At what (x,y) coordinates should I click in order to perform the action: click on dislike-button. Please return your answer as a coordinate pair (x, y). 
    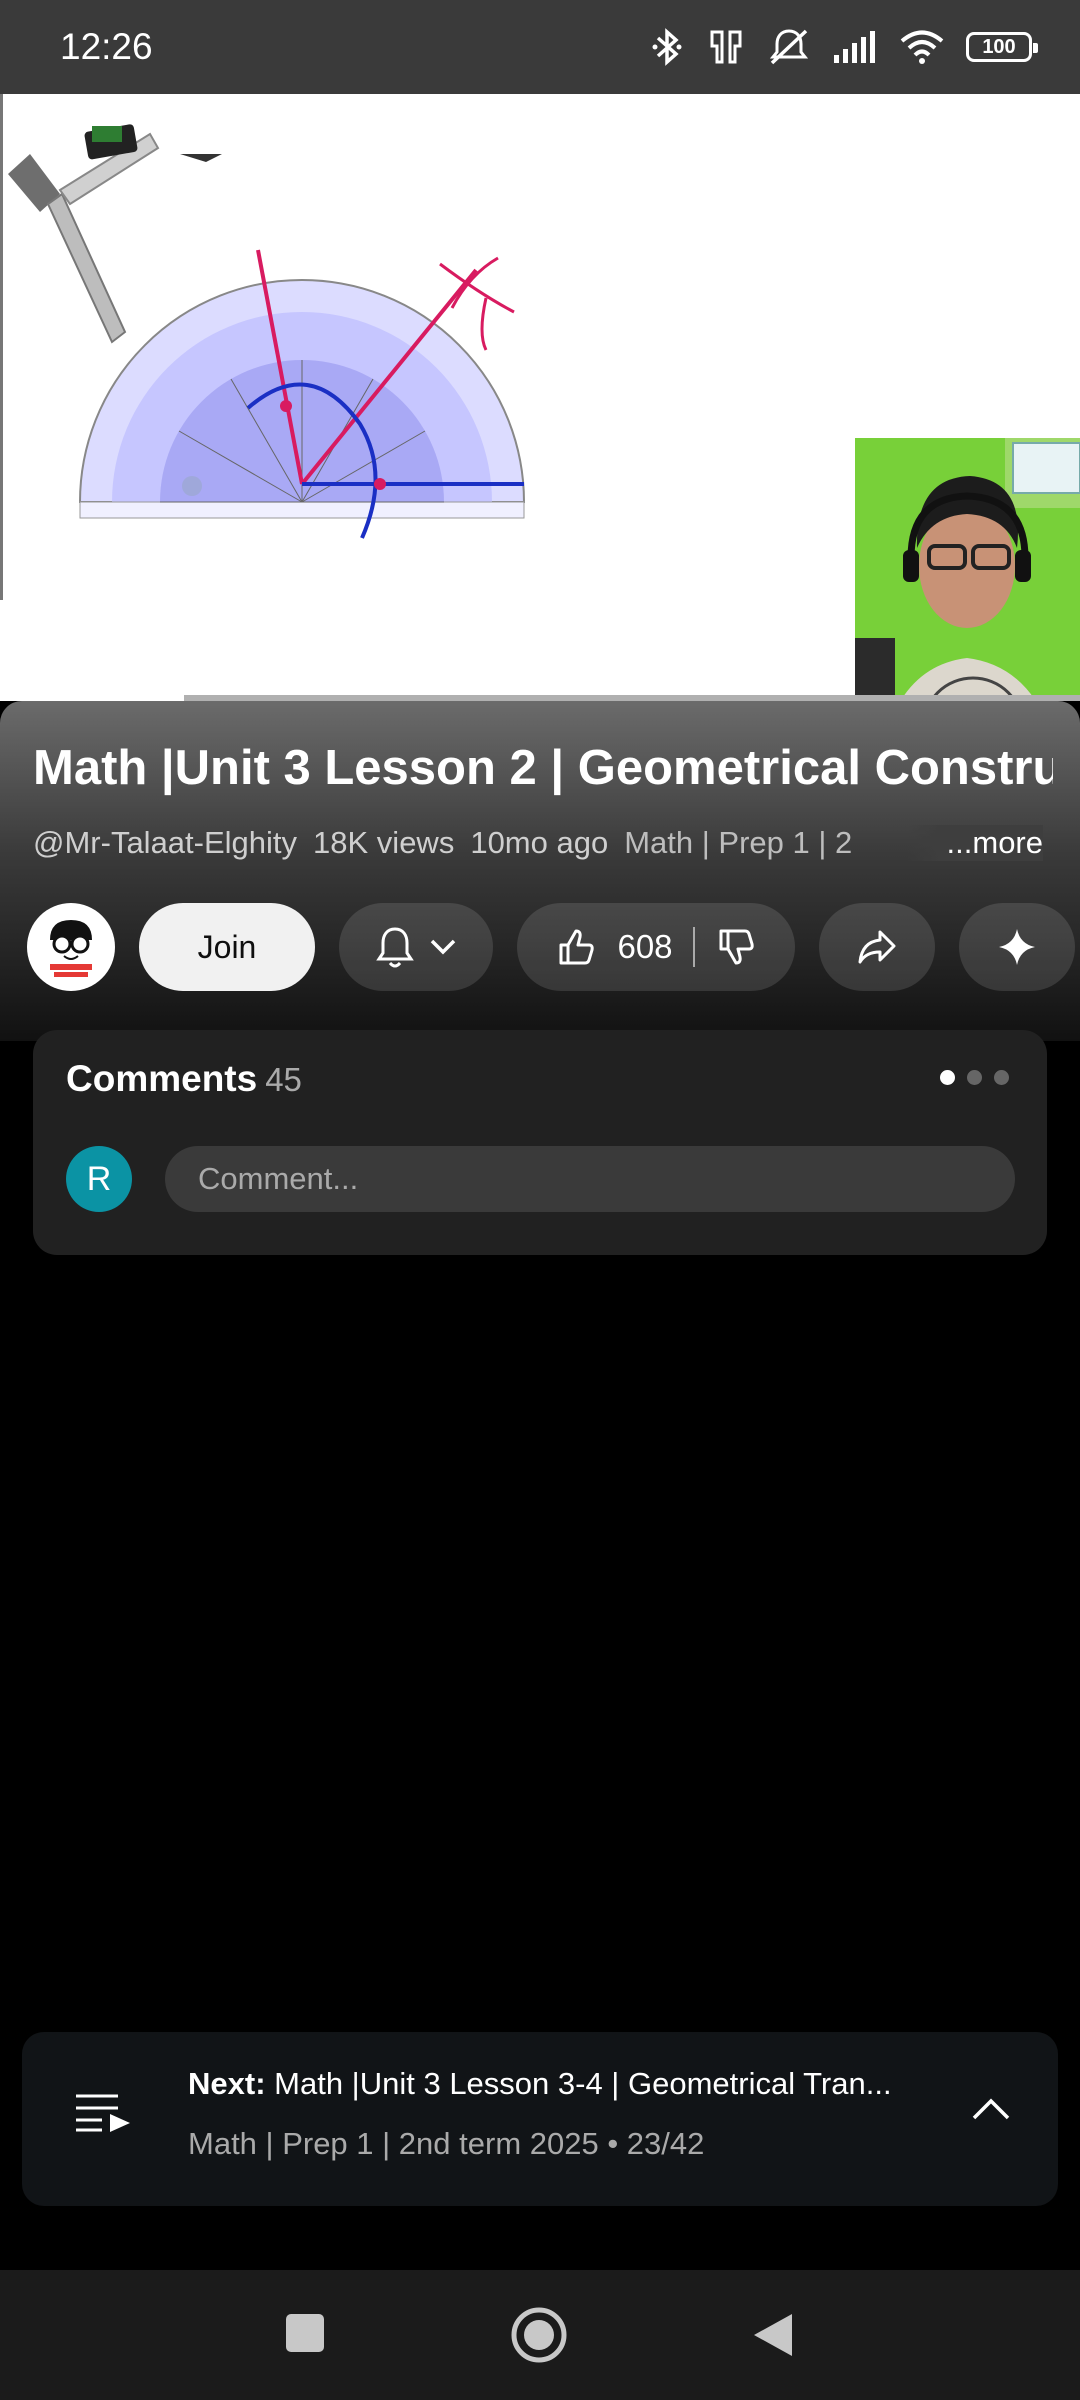
    Looking at the image, I should click on (743, 947).